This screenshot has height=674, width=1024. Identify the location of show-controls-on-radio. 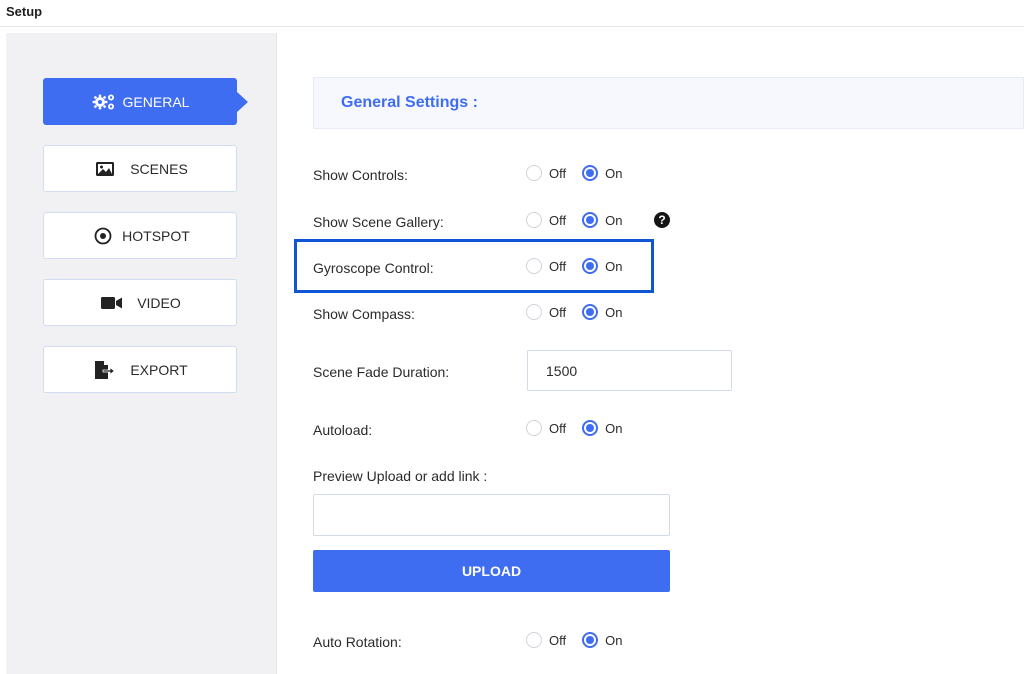
(590, 173).